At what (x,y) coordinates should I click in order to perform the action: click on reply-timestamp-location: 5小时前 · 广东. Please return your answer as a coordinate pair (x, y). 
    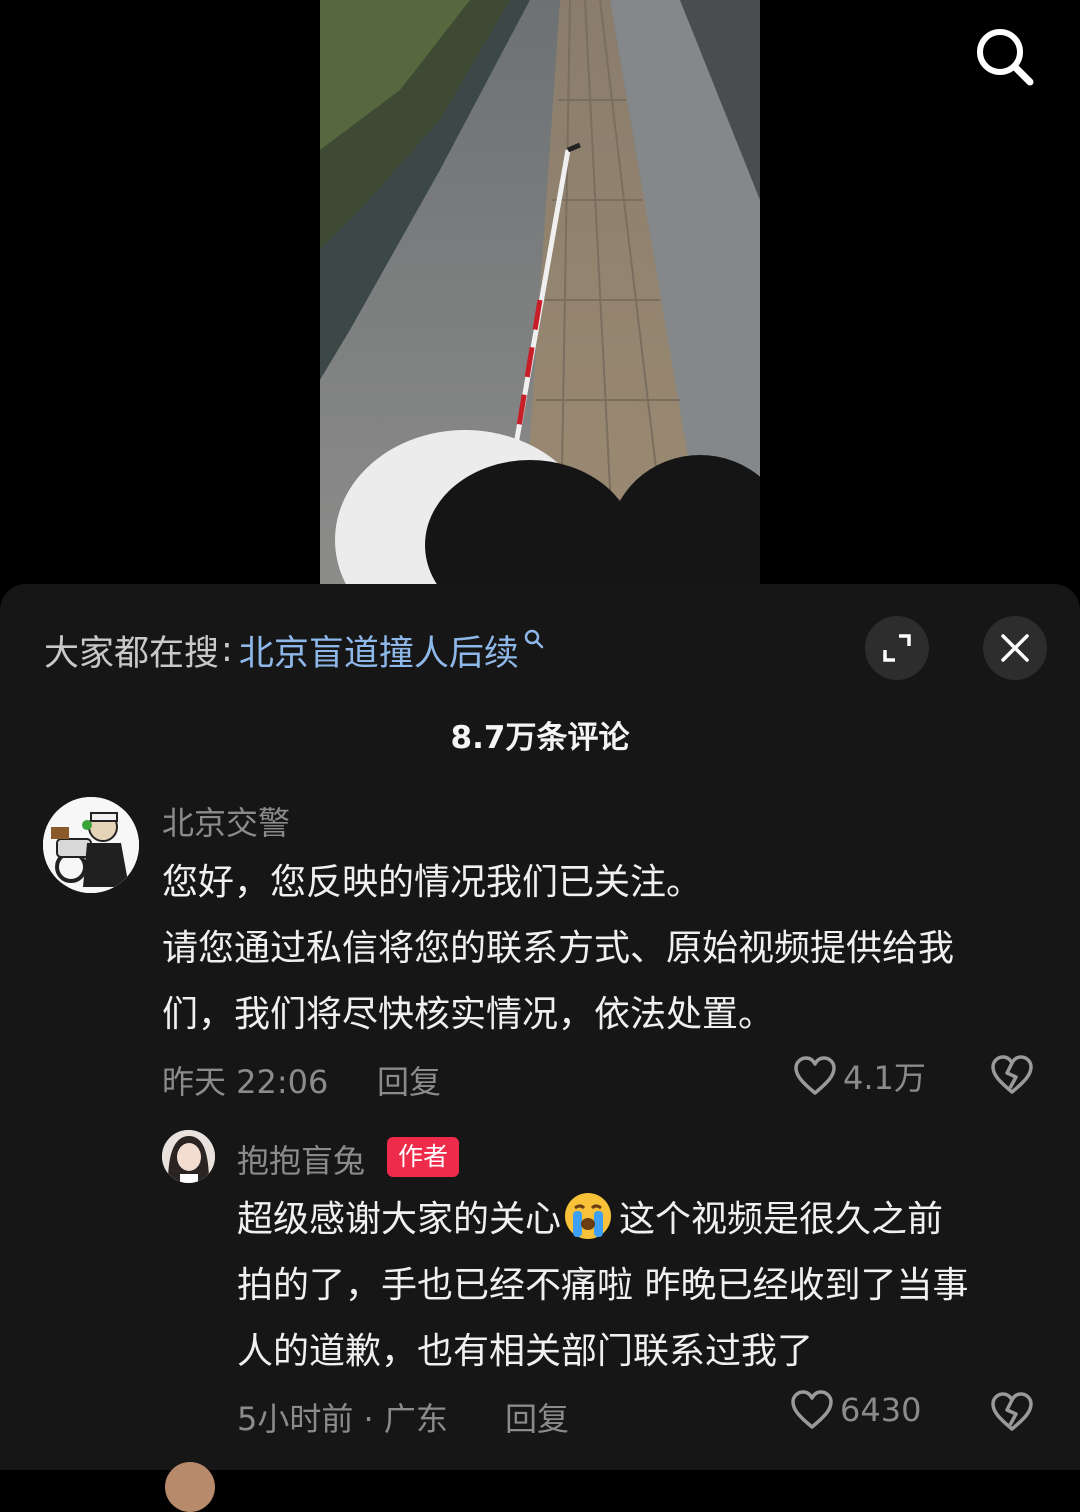
    Looking at the image, I should click on (342, 1419).